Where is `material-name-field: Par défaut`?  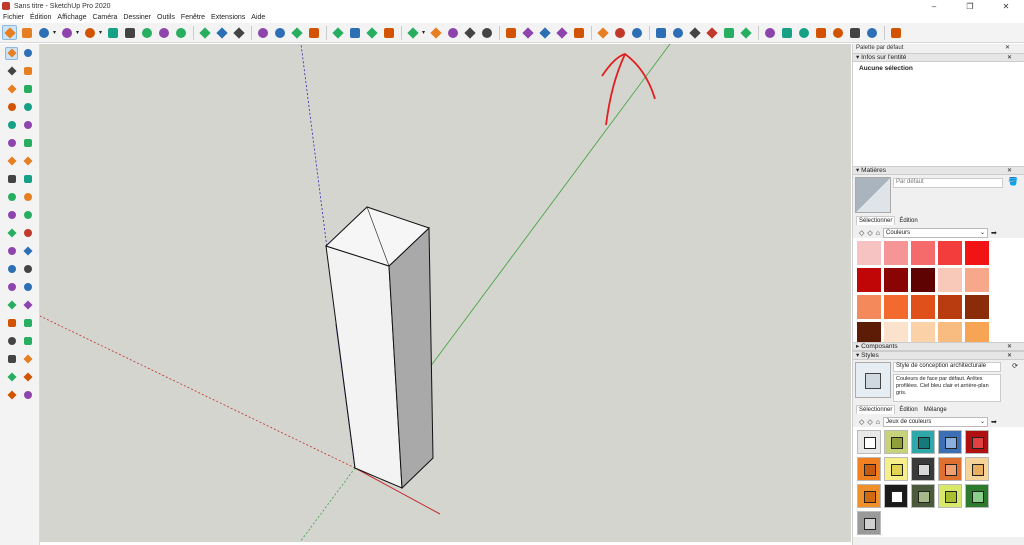
material-name-field: Par défaut is located at coordinates (948, 183).